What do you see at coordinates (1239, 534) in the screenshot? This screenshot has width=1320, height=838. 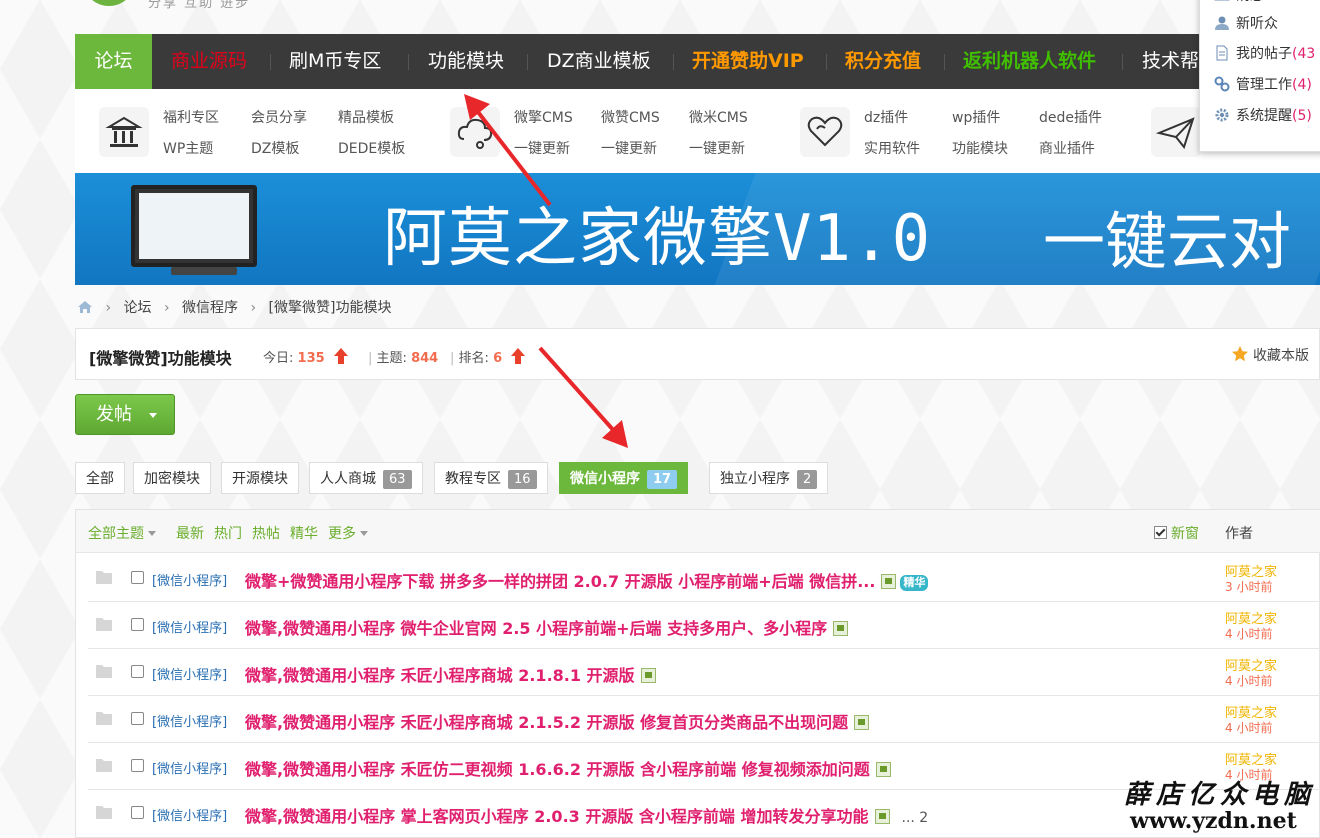 I see `author-column-header: 作者` at bounding box center [1239, 534].